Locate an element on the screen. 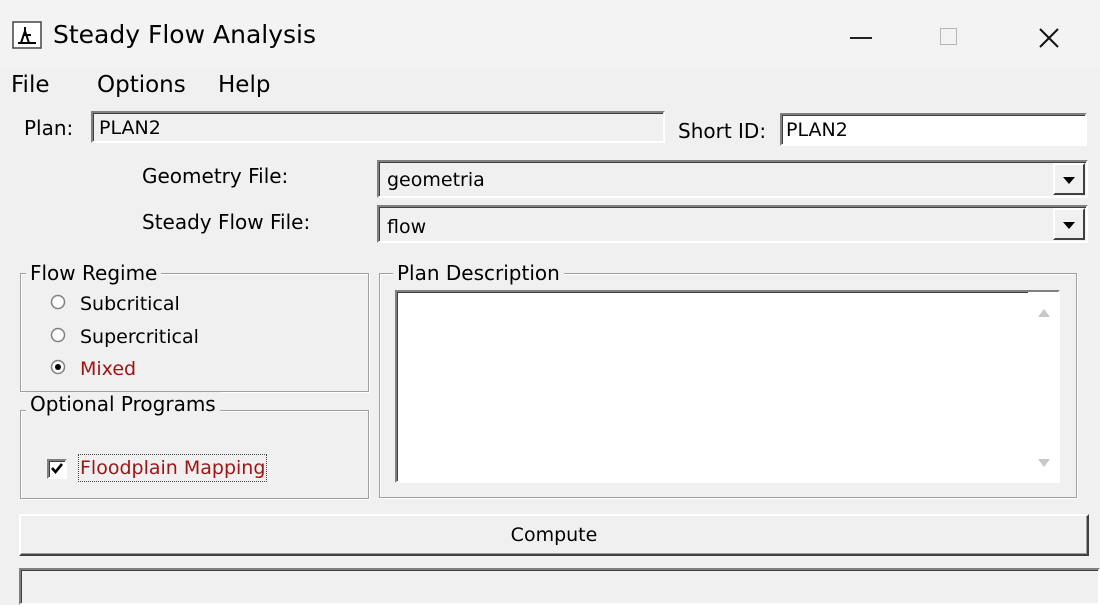 The width and height of the screenshot is (1100, 605). short-id-label: Short ID: is located at coordinates (722, 131).